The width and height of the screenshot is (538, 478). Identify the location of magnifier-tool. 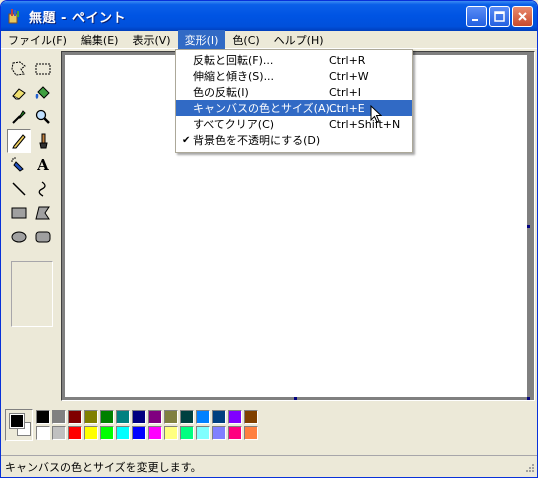
(43, 117).